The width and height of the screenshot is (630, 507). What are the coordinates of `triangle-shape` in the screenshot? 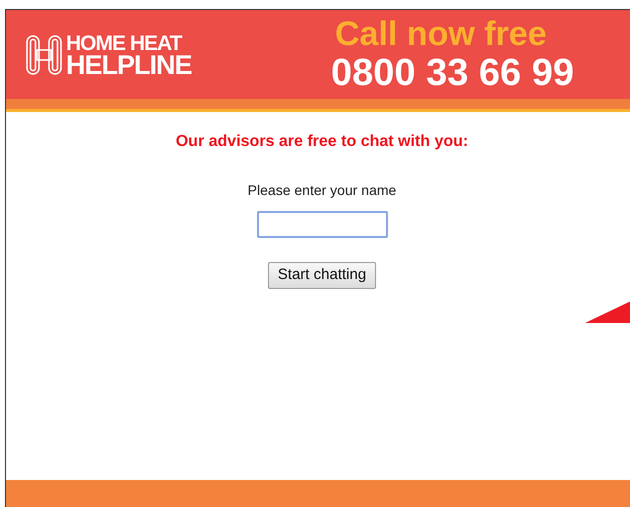 It's located at (607, 312).